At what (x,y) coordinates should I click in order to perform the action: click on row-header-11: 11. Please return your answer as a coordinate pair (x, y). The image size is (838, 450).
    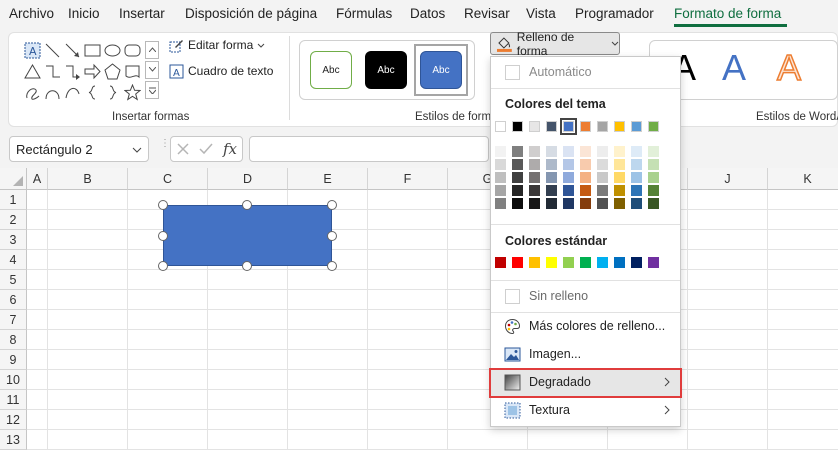
    Looking at the image, I should click on (13, 400).